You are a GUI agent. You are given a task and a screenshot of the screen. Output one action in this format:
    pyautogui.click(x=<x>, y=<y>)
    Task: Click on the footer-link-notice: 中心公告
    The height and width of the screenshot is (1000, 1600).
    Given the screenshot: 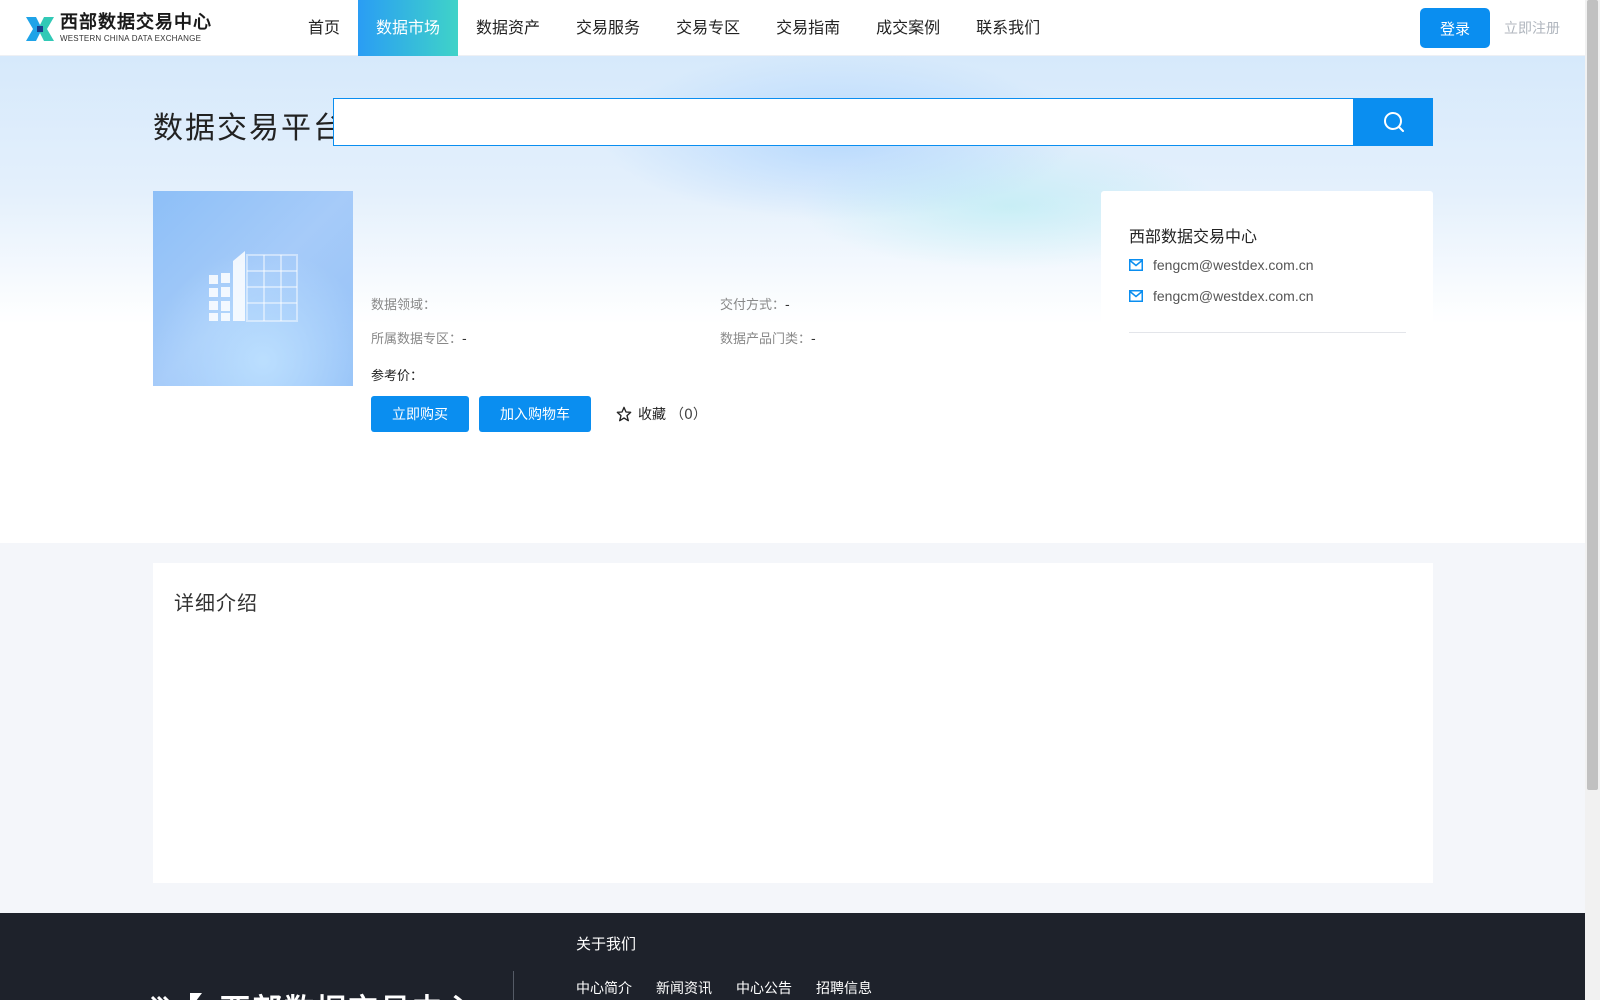 What is the action you would take?
    pyautogui.click(x=764, y=988)
    